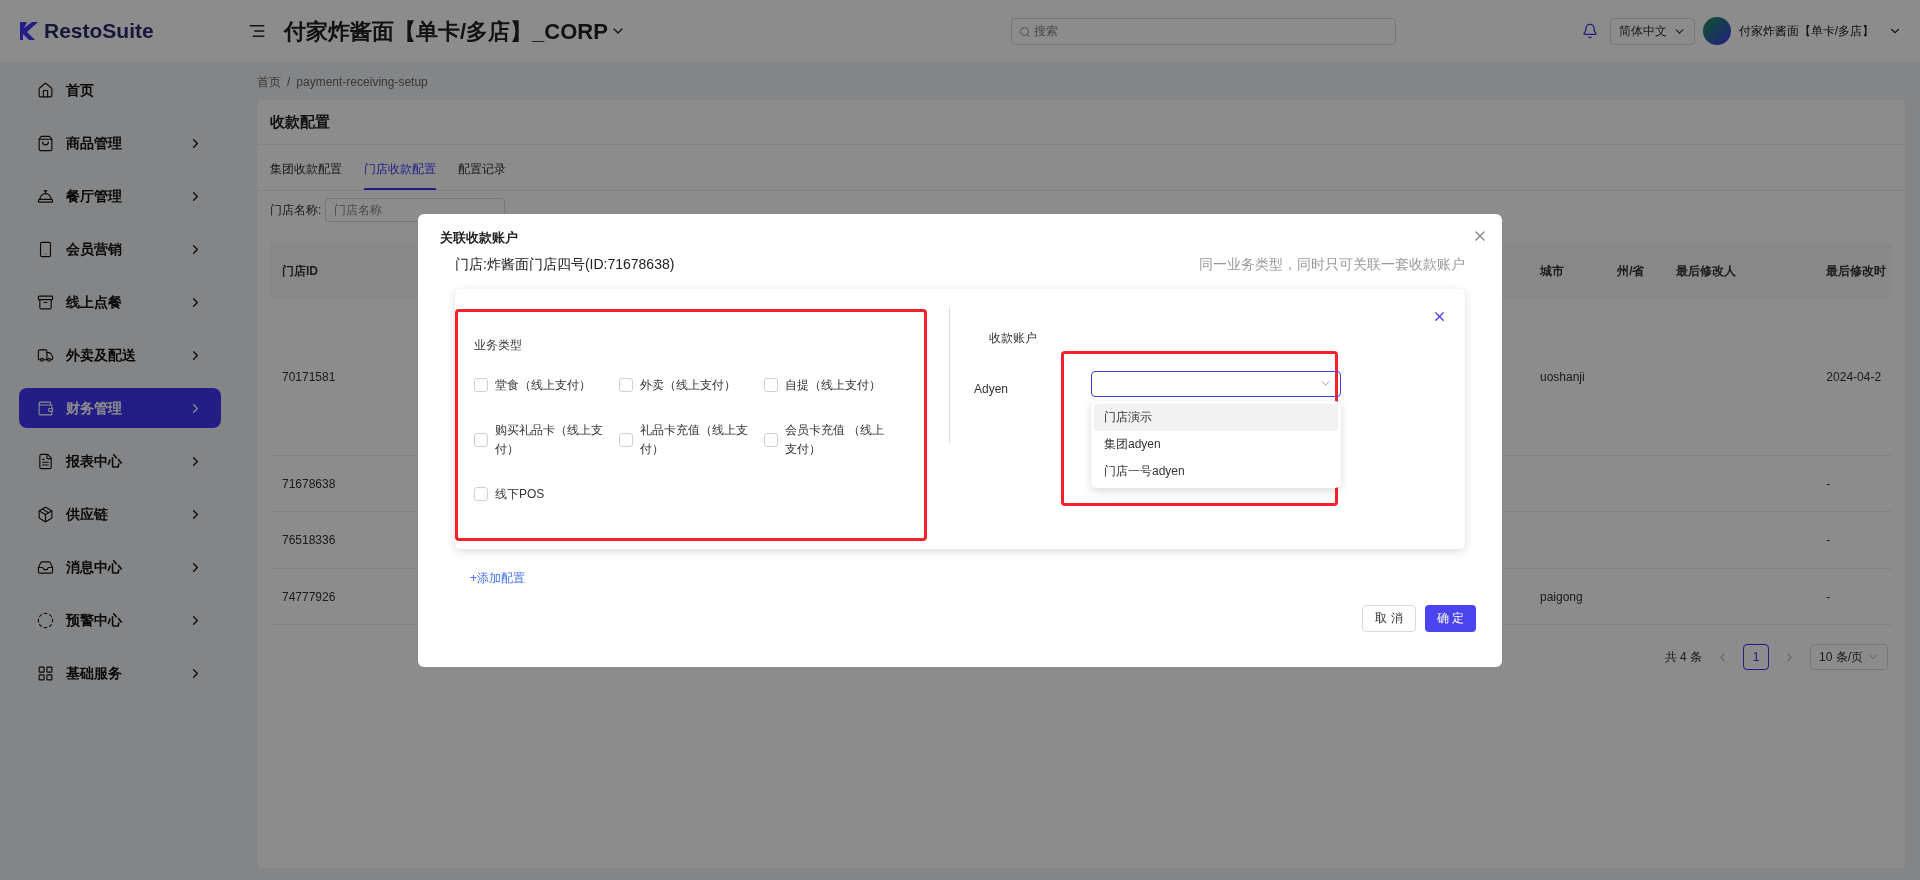  Describe the element at coordinates (45, 196) in the screenshot. I see `service-bell-icon` at that location.